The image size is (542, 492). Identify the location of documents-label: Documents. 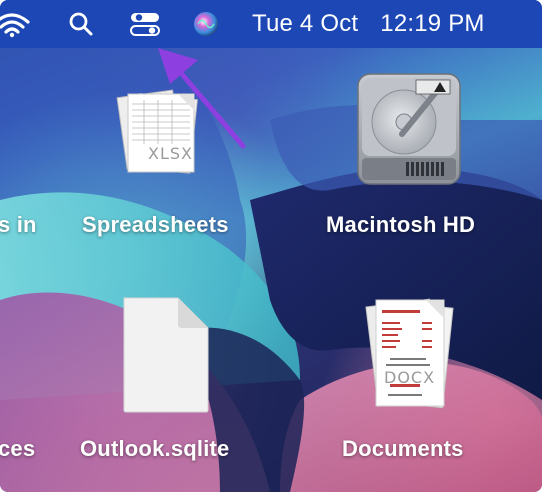
(403, 449).